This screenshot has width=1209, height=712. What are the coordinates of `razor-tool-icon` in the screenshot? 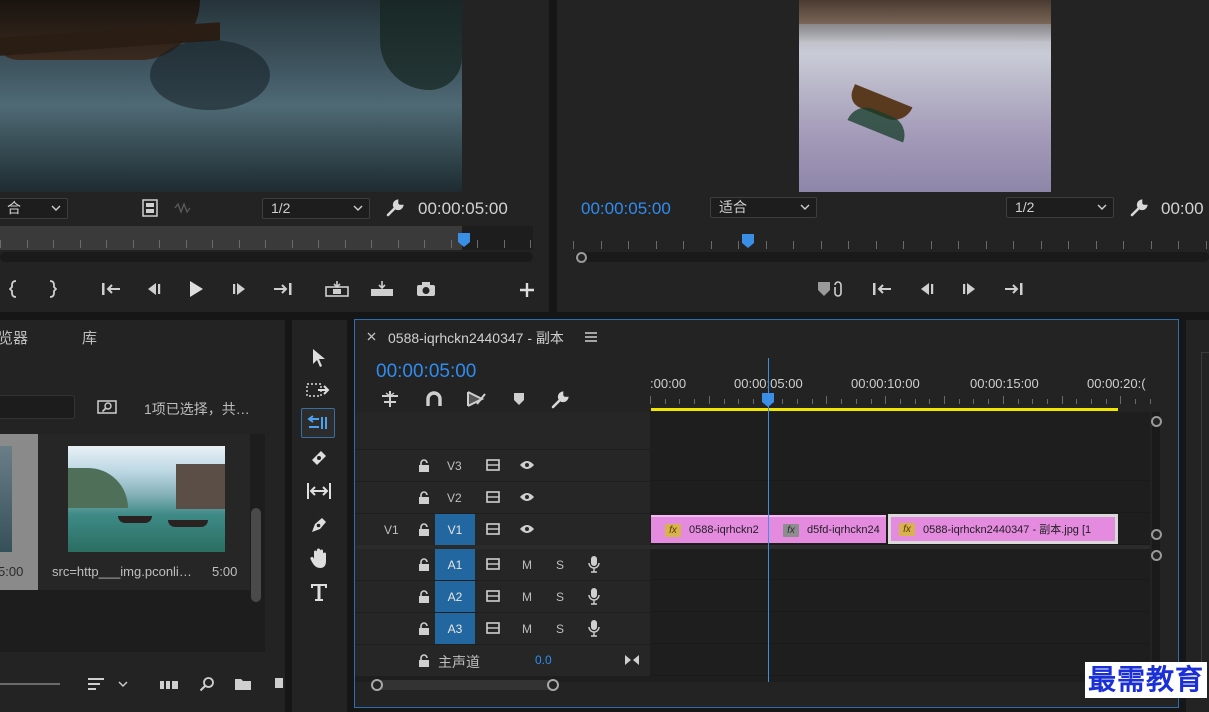 It's located at (319, 458).